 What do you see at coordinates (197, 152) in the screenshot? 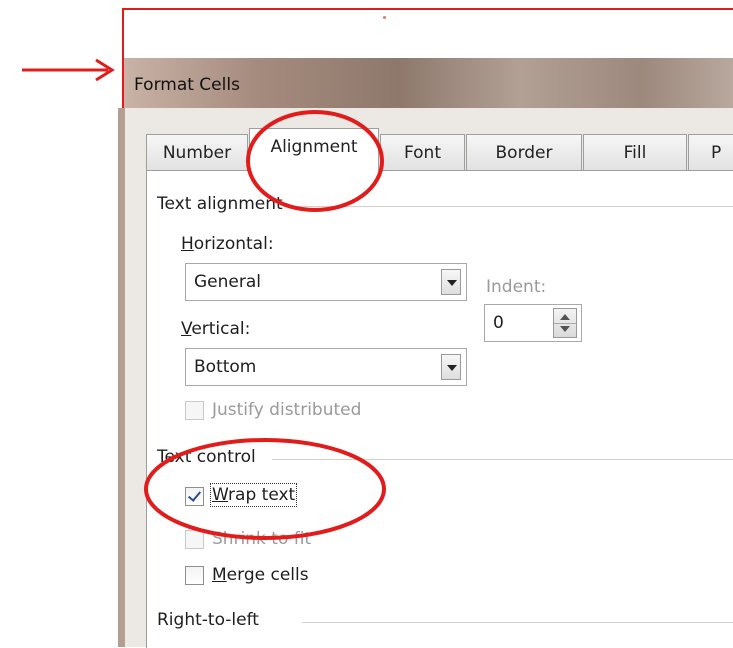
I see `tab-number: Number` at bounding box center [197, 152].